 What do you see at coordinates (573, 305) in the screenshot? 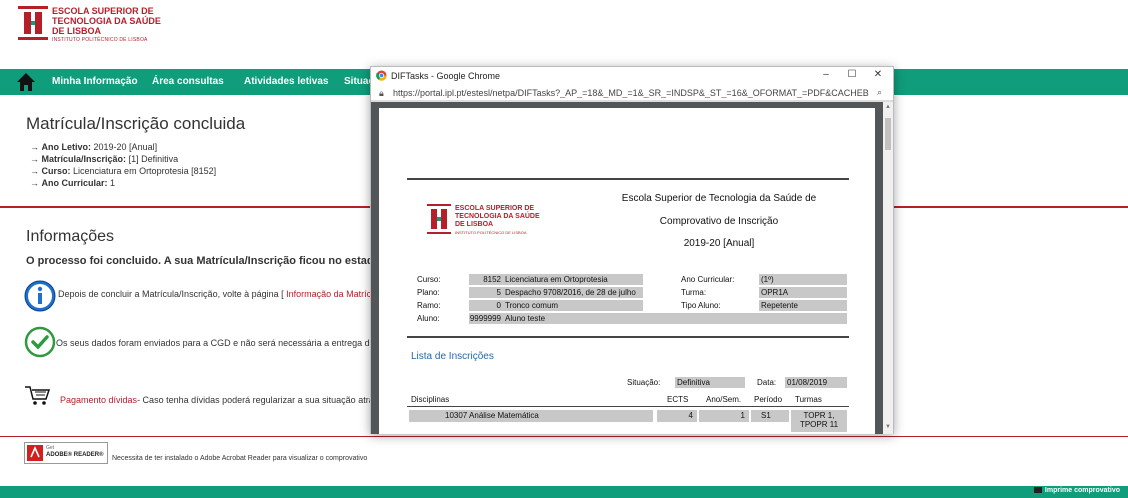
I see `pdf-ramo-val: Tronco comum` at bounding box center [573, 305].